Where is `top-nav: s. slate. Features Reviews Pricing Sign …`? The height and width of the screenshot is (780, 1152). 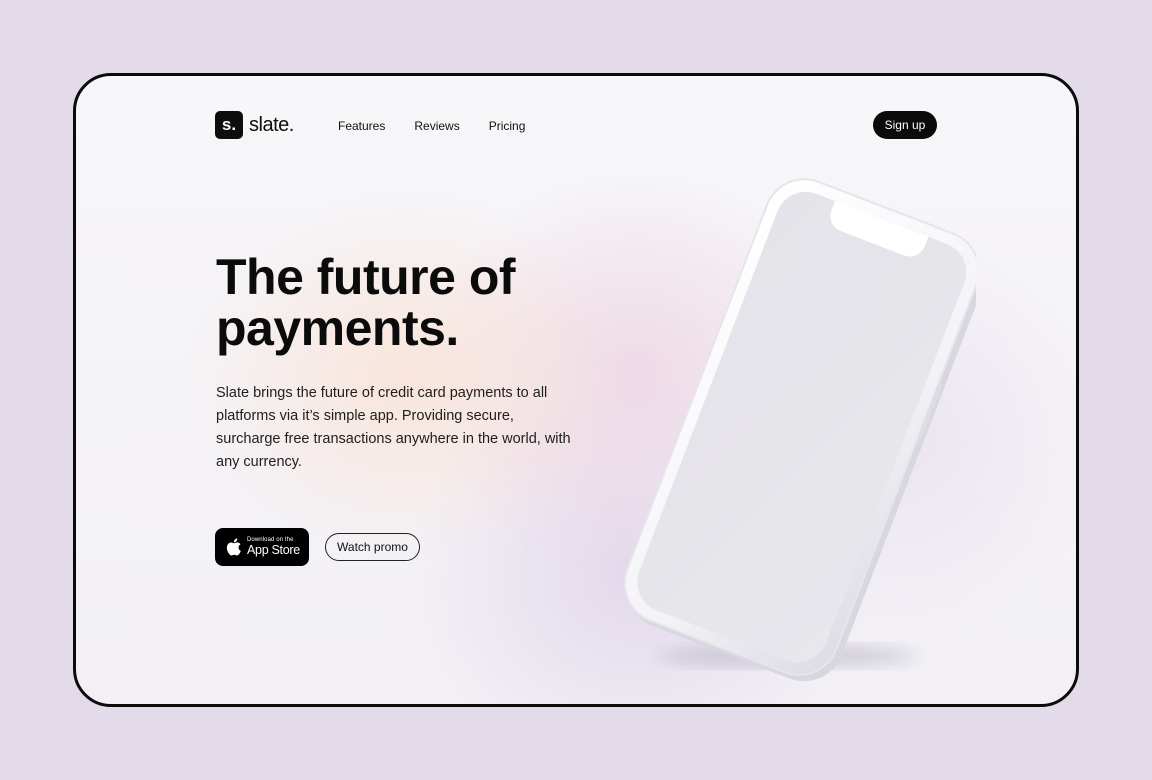
top-nav: s. slate. Features Reviews Pricing Sign … is located at coordinates (576, 126).